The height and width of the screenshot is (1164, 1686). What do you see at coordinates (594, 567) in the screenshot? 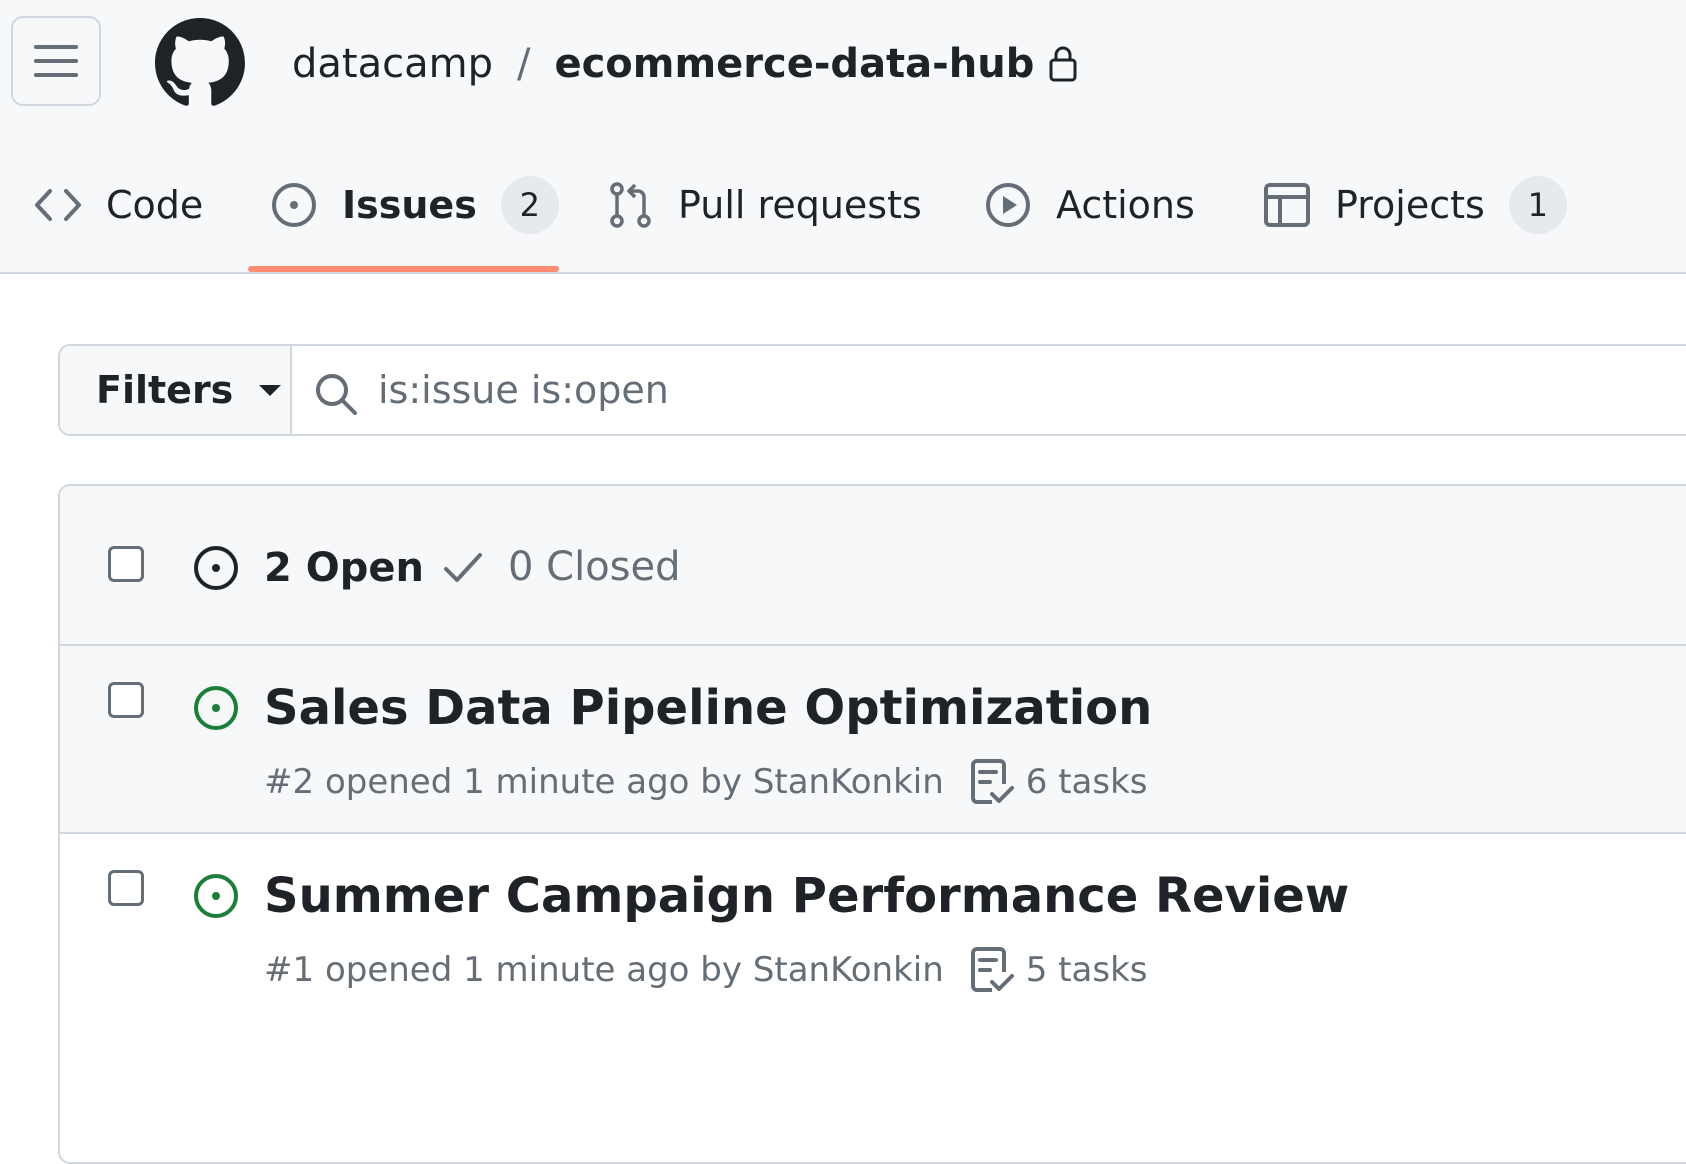
I see `closed-count-label: 0 Closed` at bounding box center [594, 567].